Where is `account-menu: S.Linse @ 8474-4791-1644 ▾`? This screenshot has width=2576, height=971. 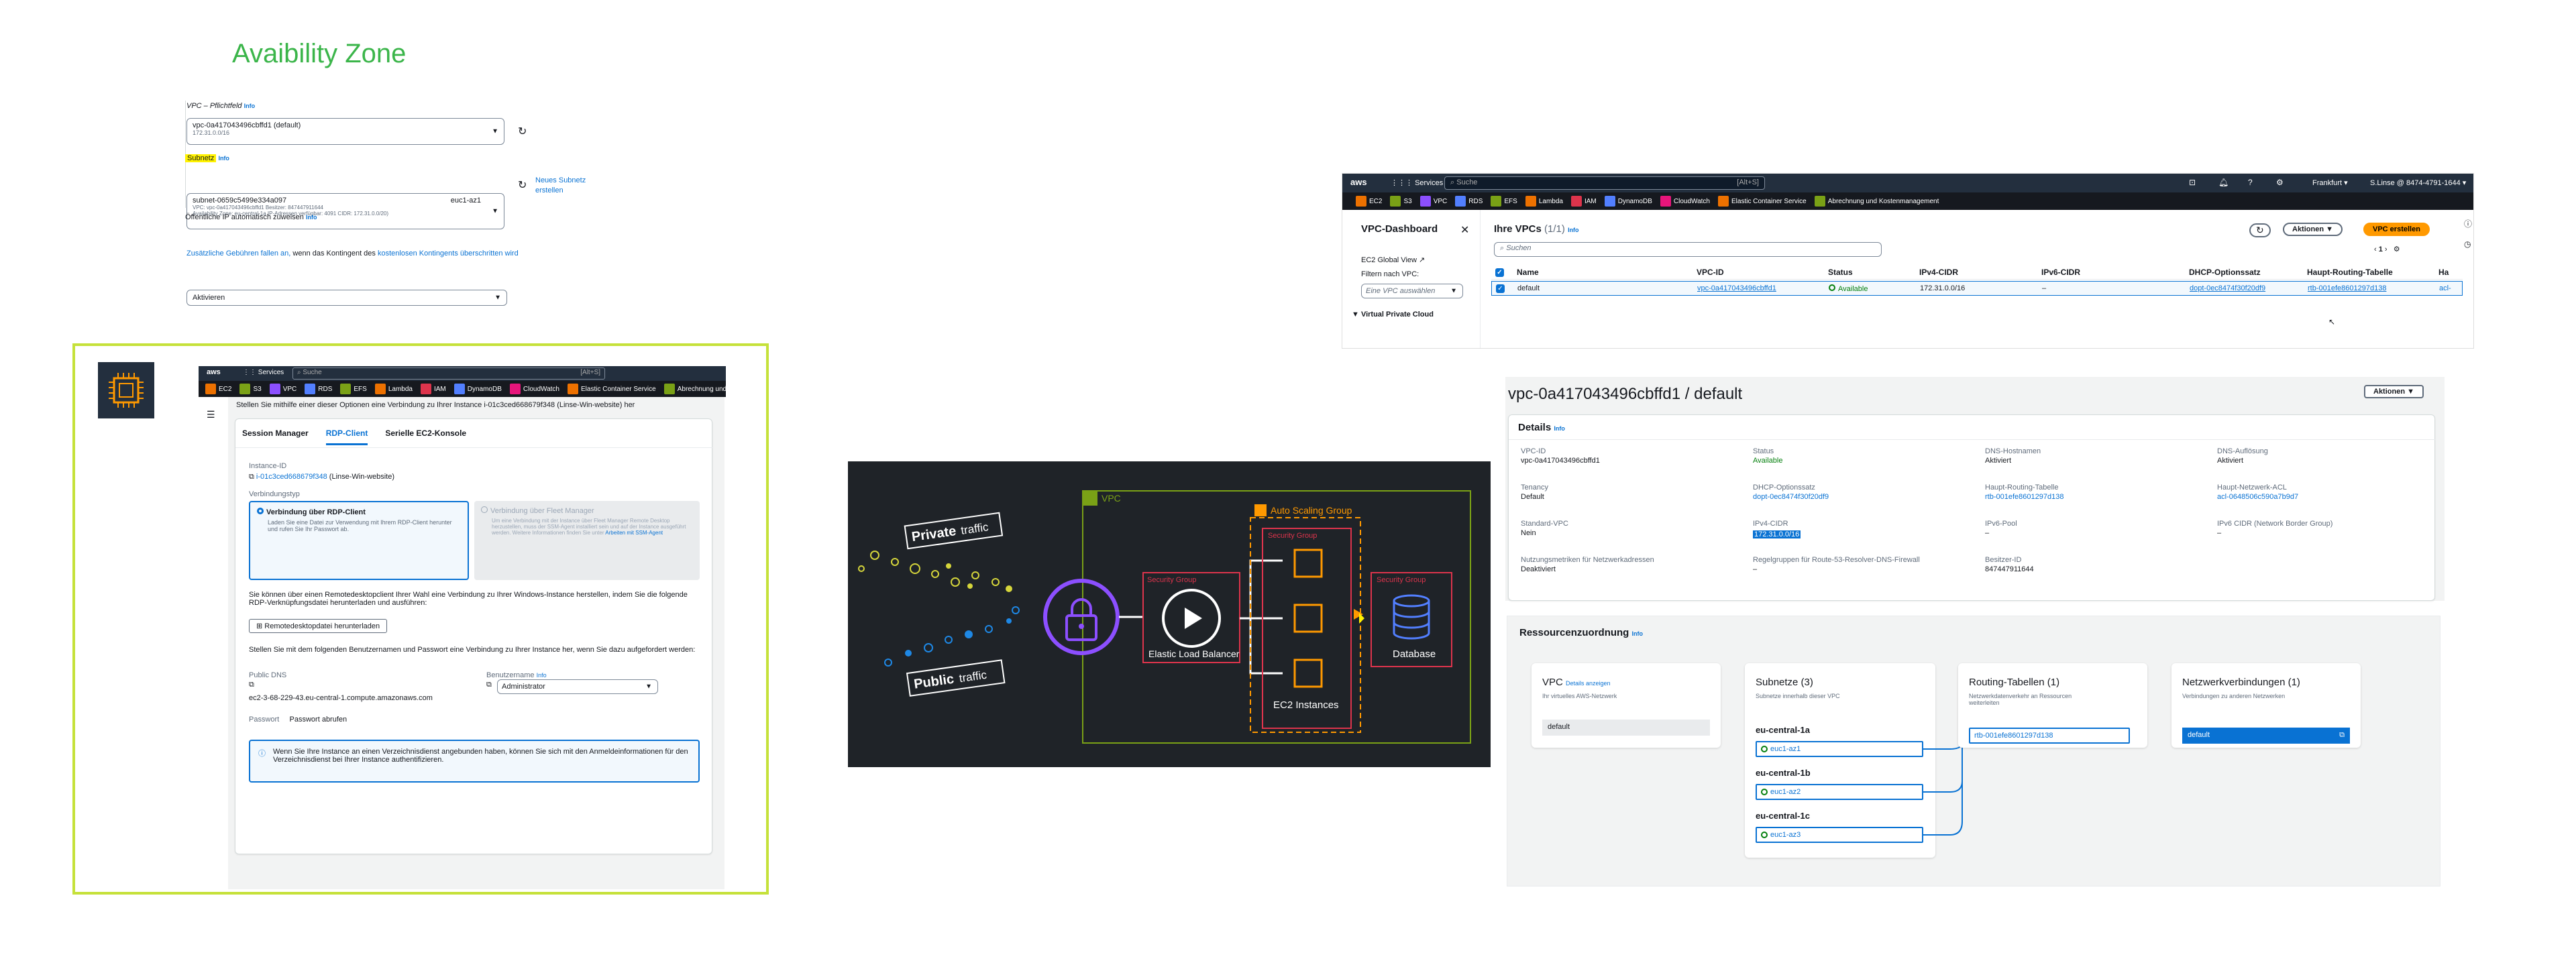 account-menu: S.Linse @ 8474-4791-1644 ▾ is located at coordinates (2418, 182).